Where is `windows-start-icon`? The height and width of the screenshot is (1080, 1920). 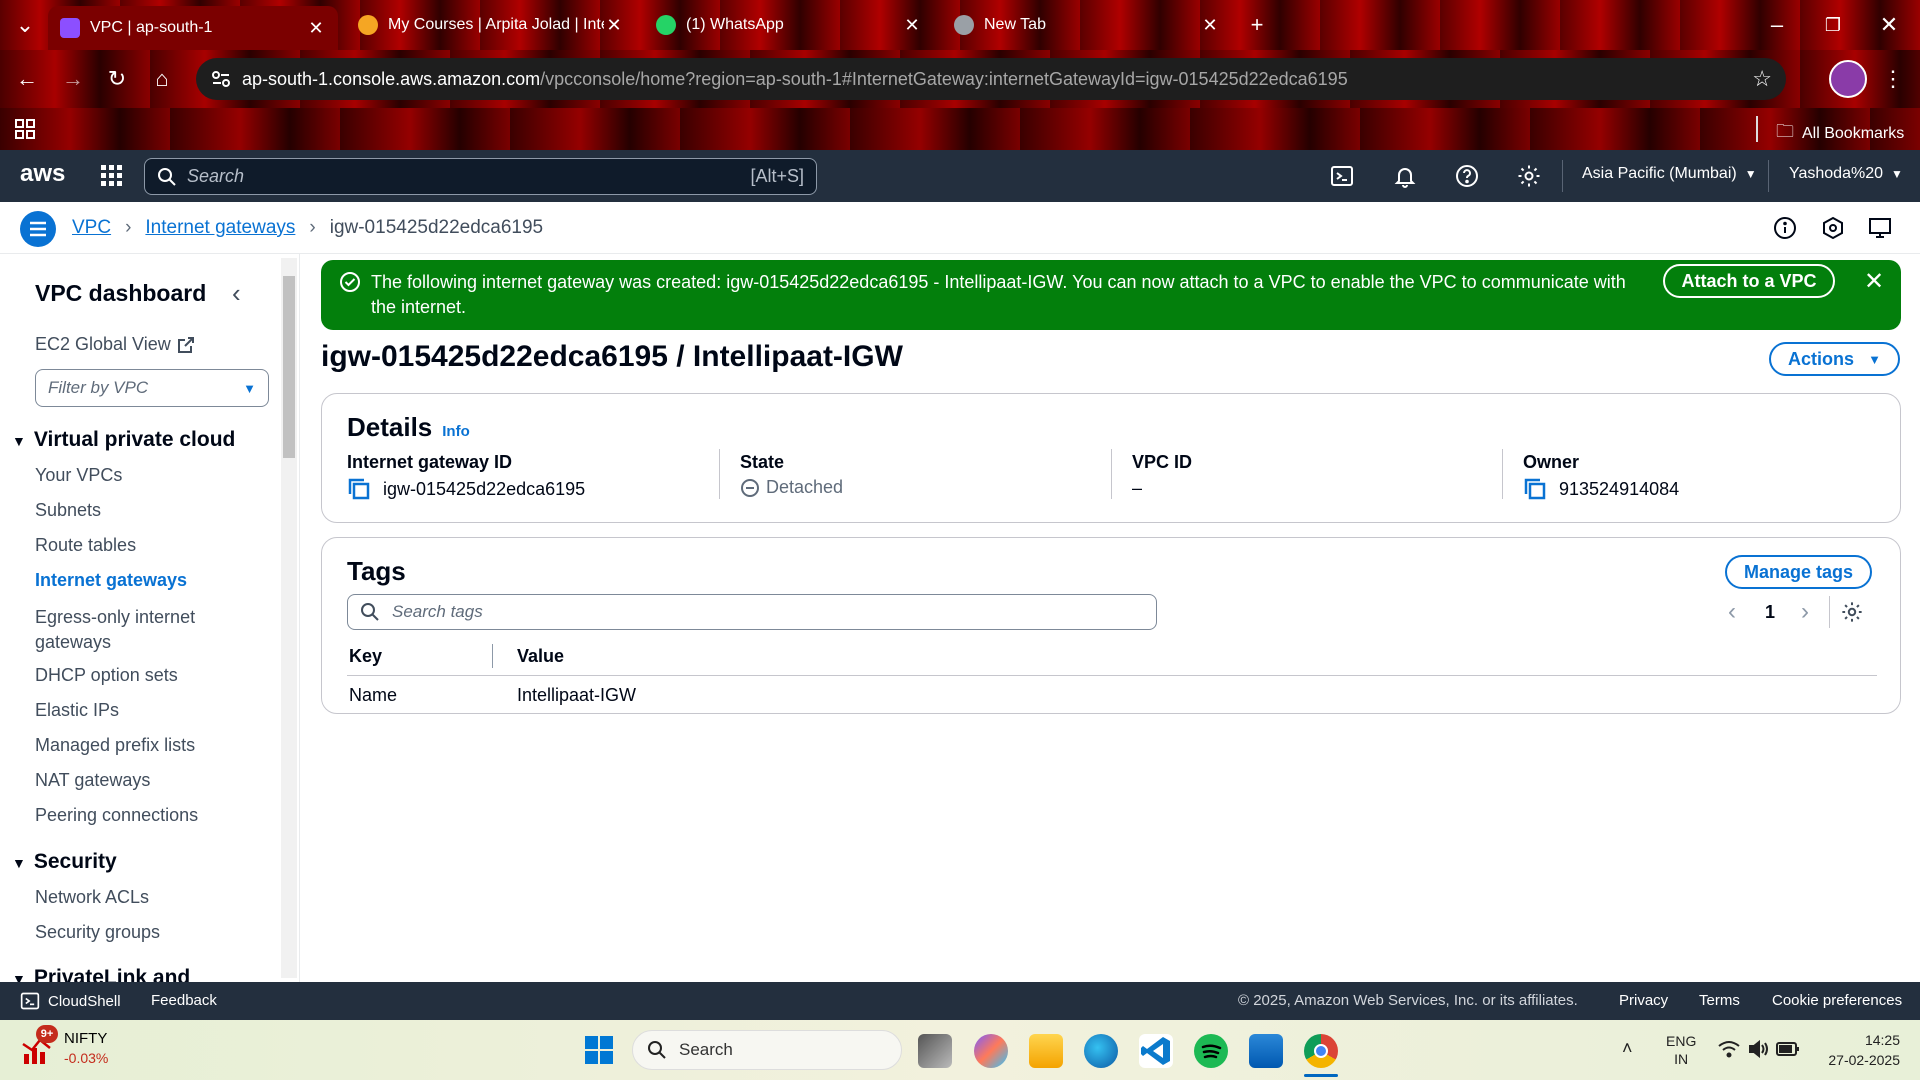 windows-start-icon is located at coordinates (599, 1050).